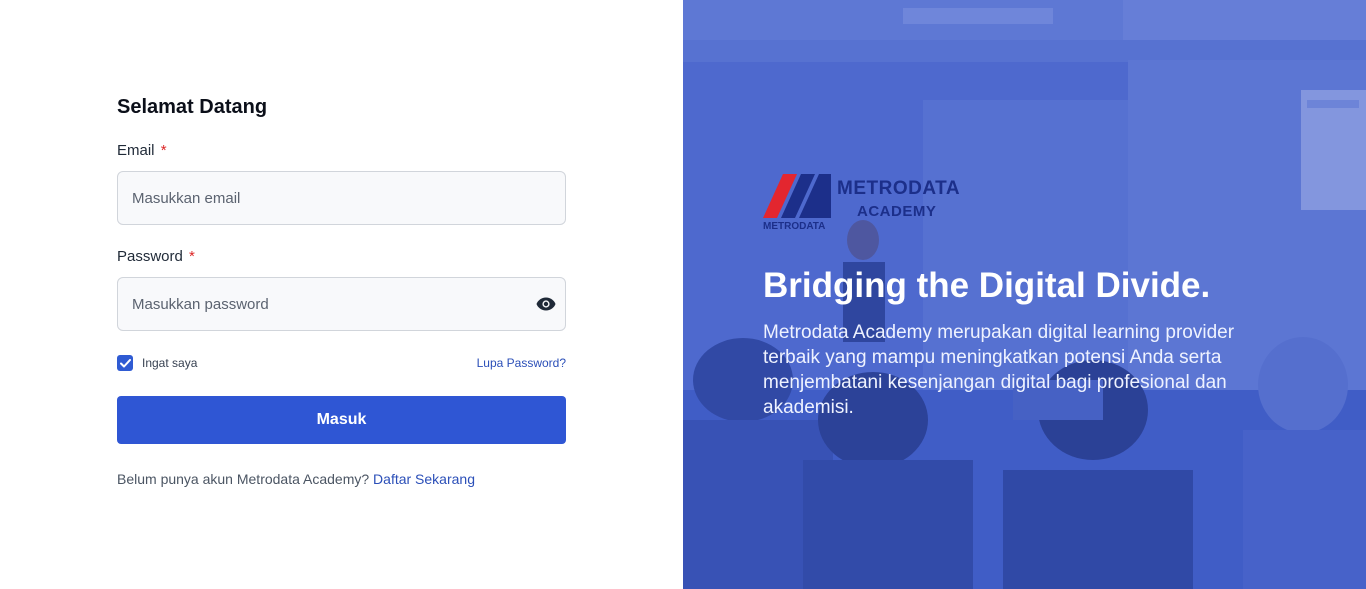 Image resolution: width=1366 pixels, height=589 pixels. What do you see at coordinates (897, 211) in the screenshot?
I see `brand-sub: ACADEMY` at bounding box center [897, 211].